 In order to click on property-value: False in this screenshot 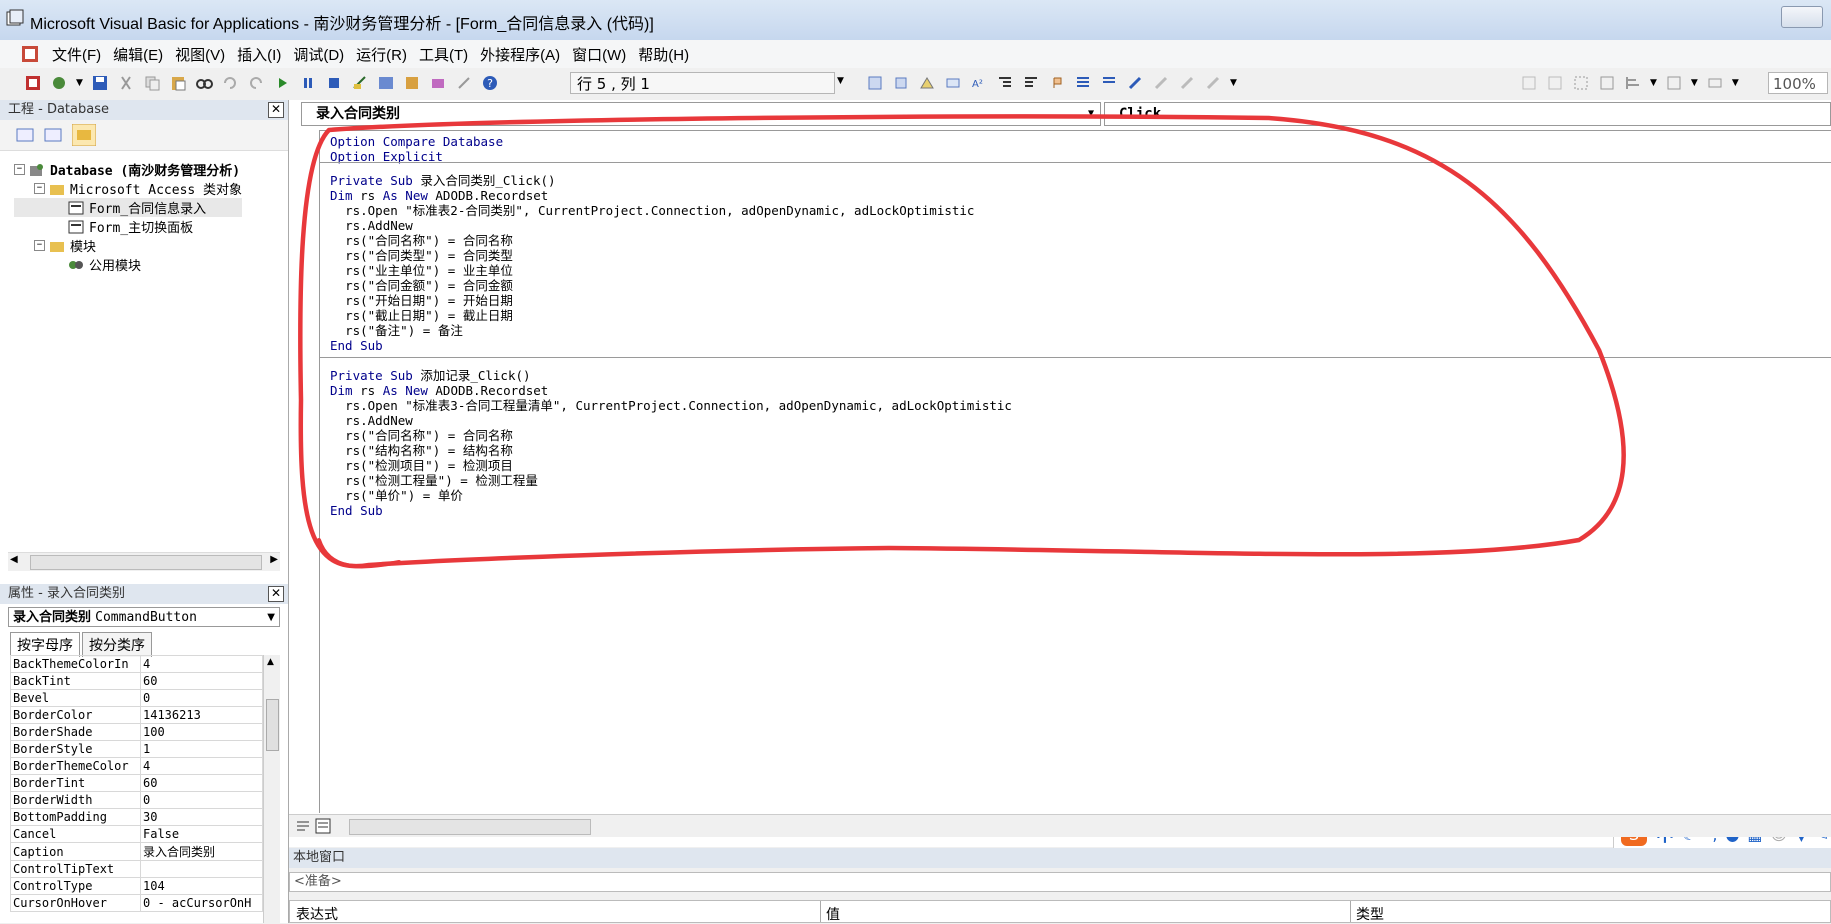, I will do `click(201, 834)`.